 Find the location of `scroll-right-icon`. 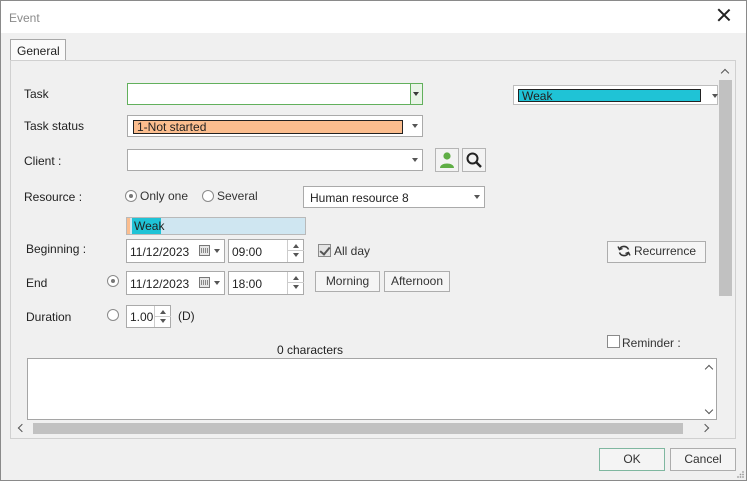

scroll-right-icon is located at coordinates (705, 428).